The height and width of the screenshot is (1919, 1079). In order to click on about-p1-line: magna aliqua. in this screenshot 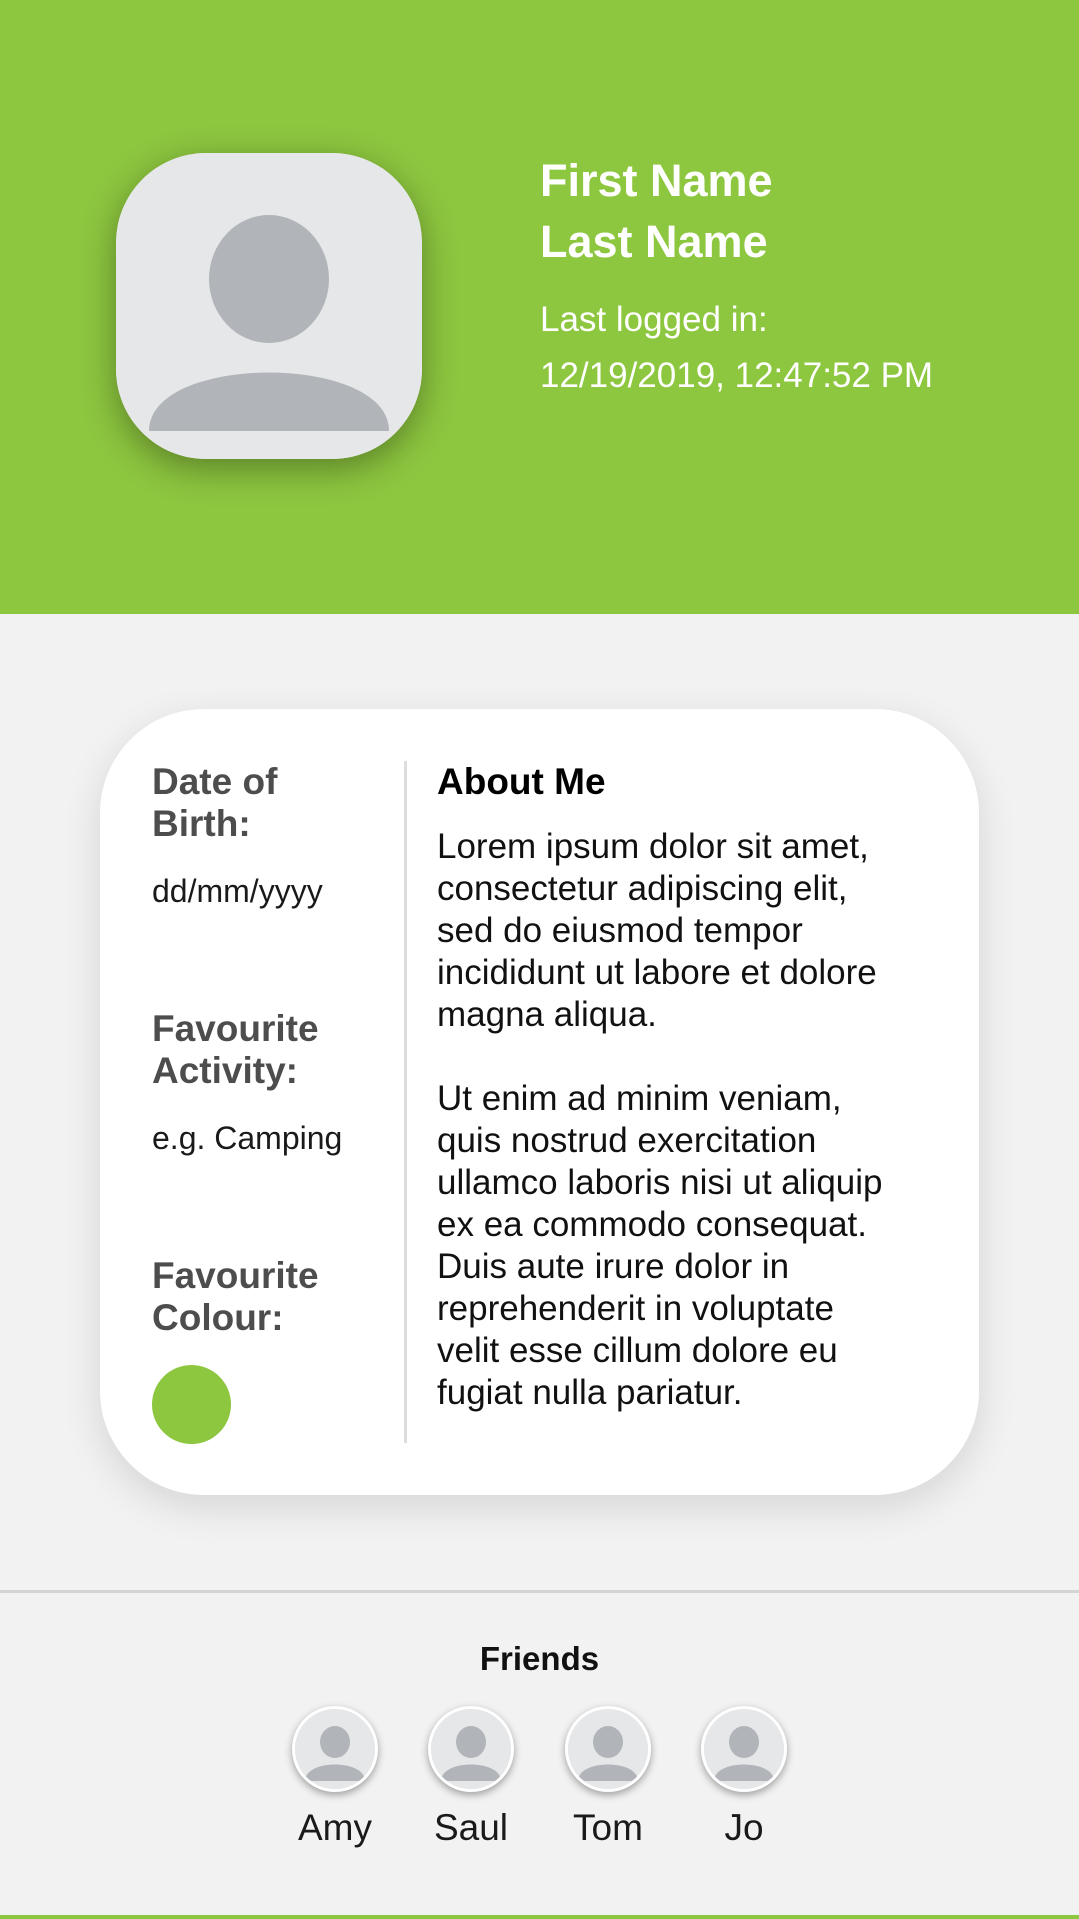, I will do `click(547, 1014)`.